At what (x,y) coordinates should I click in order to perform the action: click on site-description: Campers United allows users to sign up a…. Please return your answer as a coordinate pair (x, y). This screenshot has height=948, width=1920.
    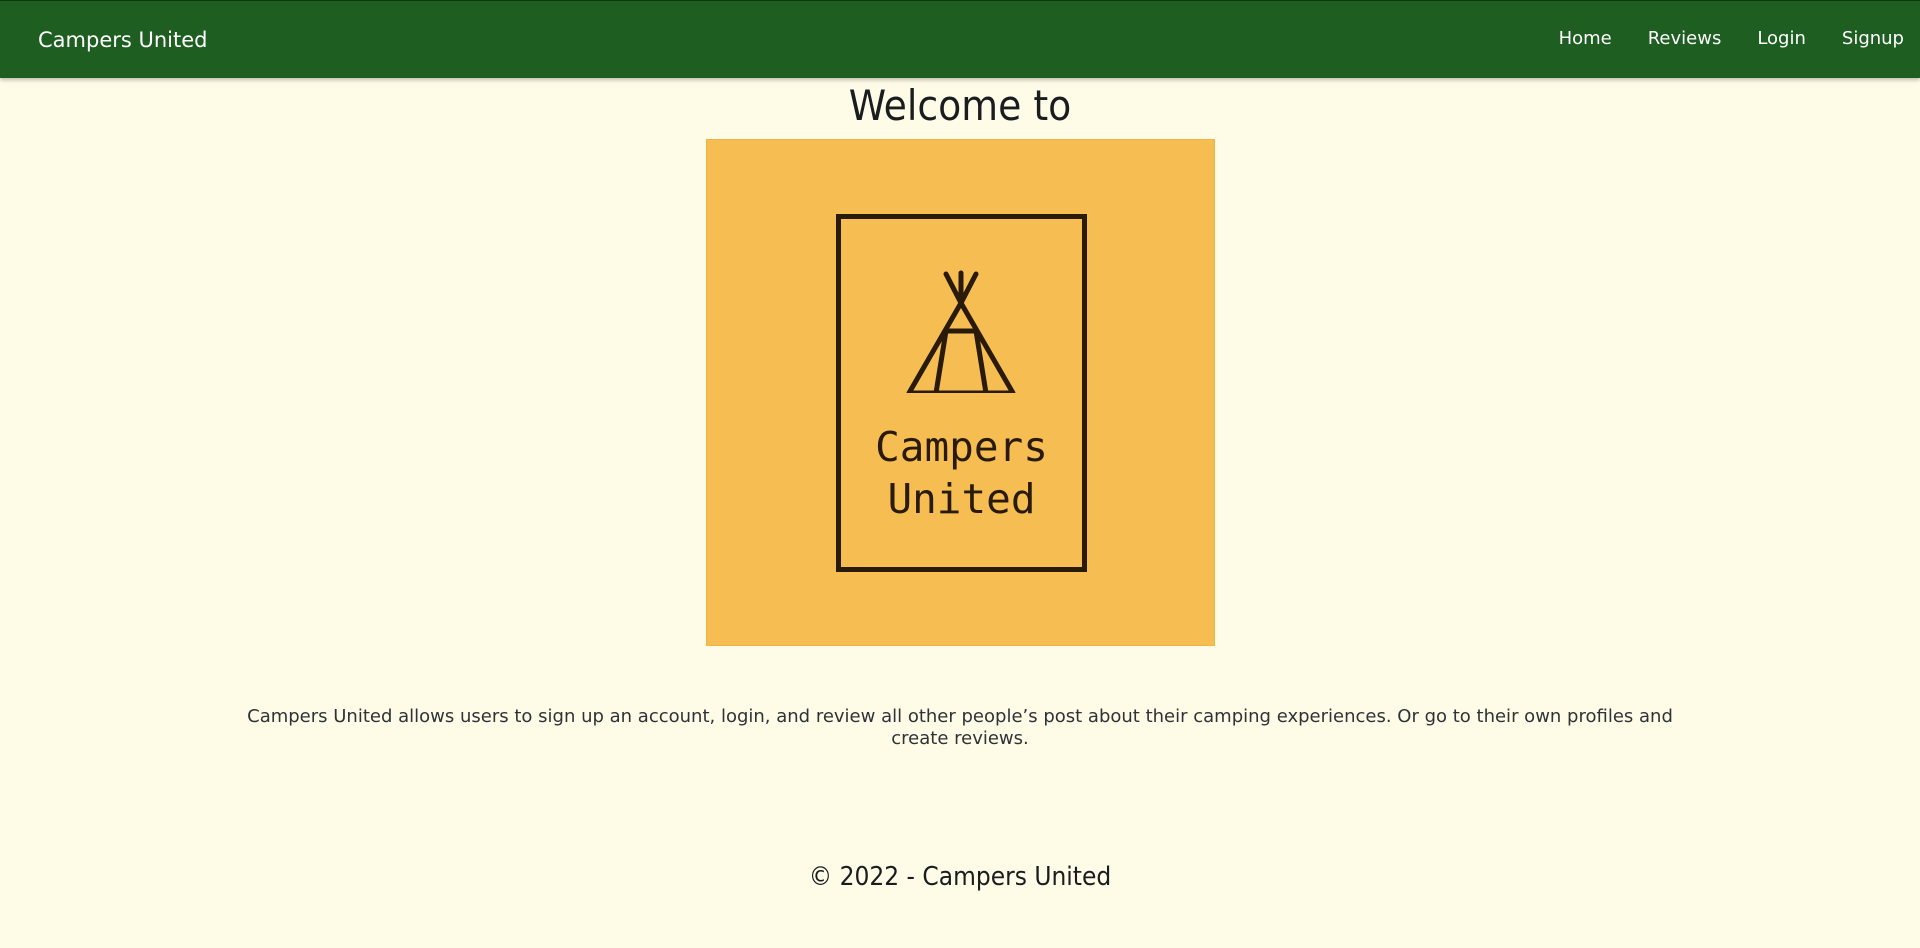
    Looking at the image, I should click on (960, 727).